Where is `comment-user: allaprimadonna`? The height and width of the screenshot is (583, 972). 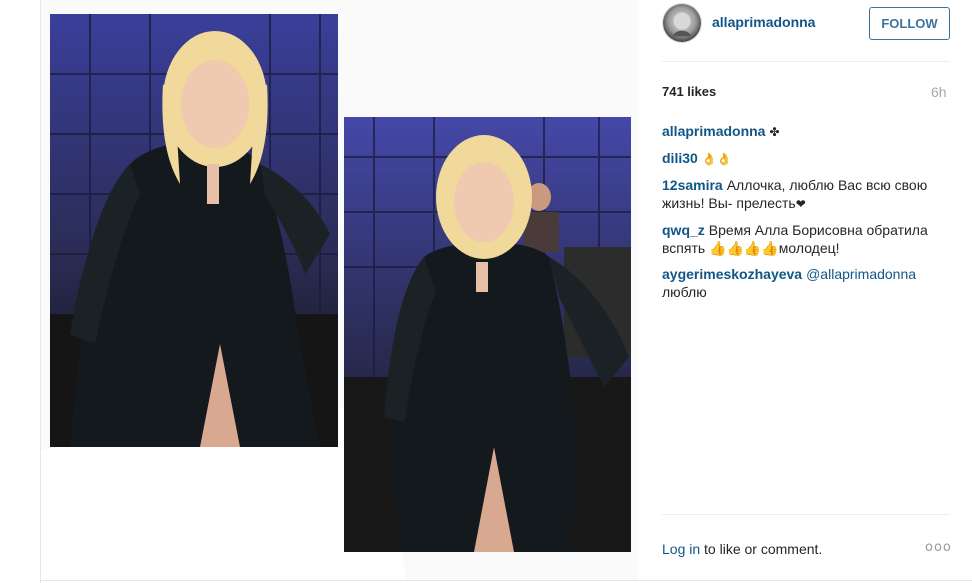 comment-user: allaprimadonna is located at coordinates (713, 131).